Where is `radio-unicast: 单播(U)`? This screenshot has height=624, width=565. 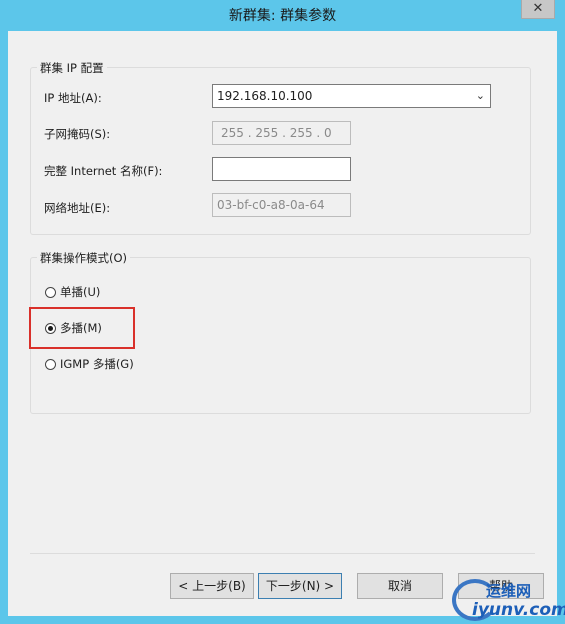
radio-unicast: 单播(U) is located at coordinates (90, 293).